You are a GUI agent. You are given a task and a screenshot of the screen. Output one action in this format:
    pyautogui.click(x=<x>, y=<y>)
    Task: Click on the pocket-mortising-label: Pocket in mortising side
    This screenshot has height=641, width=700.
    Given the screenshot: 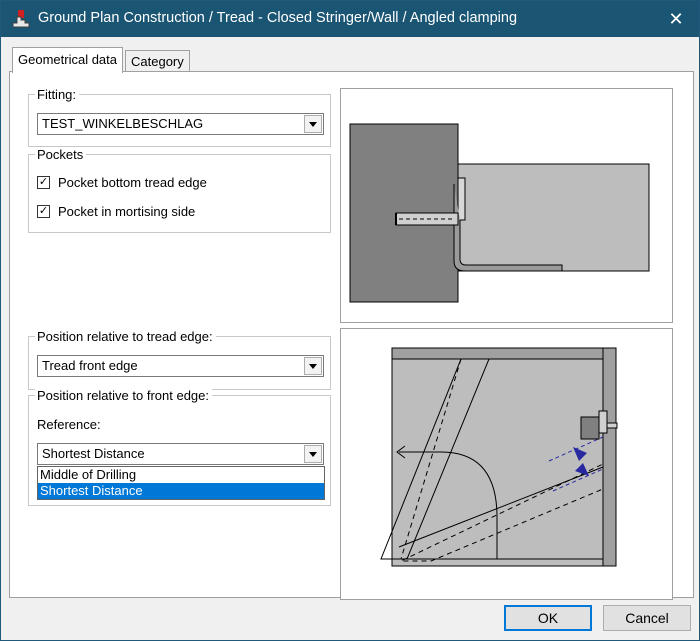 What is the action you would take?
    pyautogui.click(x=127, y=211)
    